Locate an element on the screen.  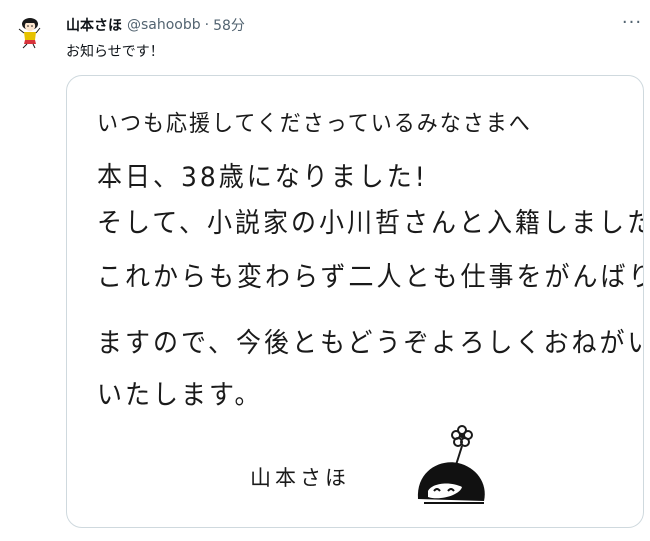
more-options-glyph: ··· is located at coordinates (632, 22).